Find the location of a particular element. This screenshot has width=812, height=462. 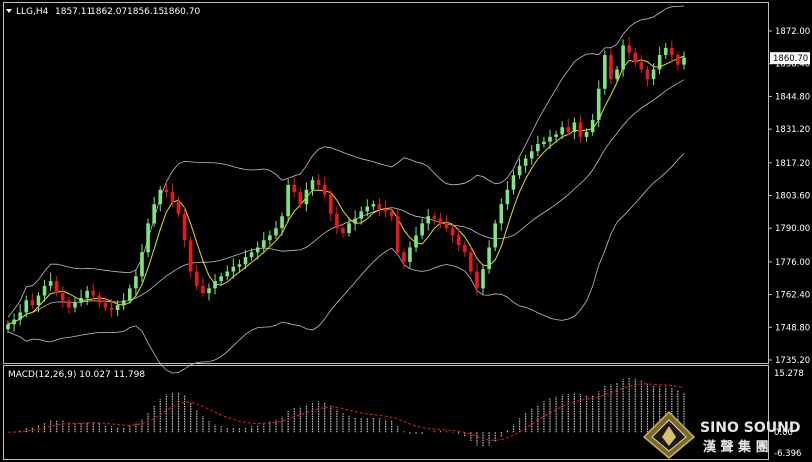

price-tick-label: 1762.40 is located at coordinates (792, 296).